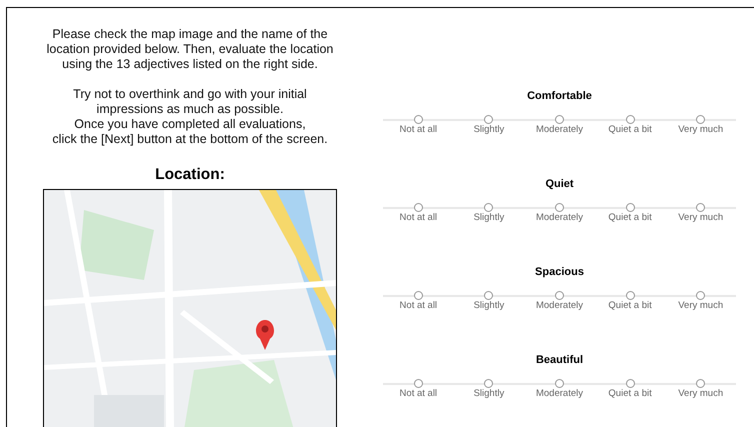 This screenshot has width=754, height=427. What do you see at coordinates (559, 184) in the screenshot?
I see `adjective-label: Quiet` at bounding box center [559, 184].